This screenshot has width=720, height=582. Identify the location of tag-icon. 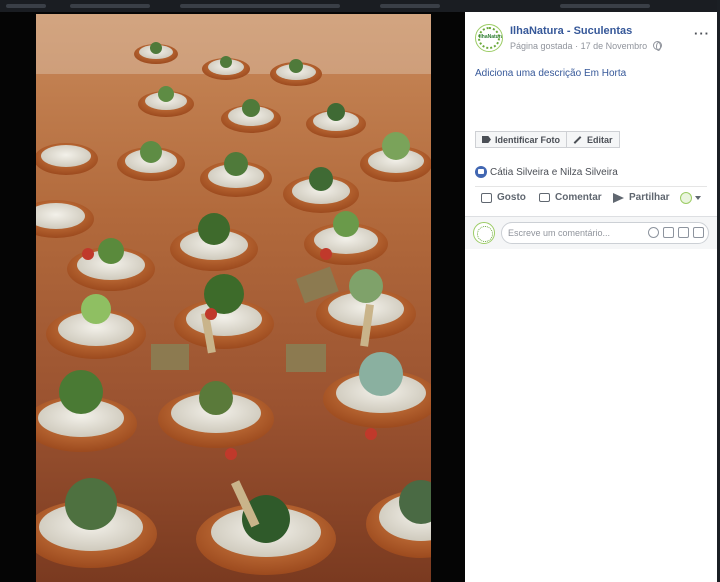
(486, 139).